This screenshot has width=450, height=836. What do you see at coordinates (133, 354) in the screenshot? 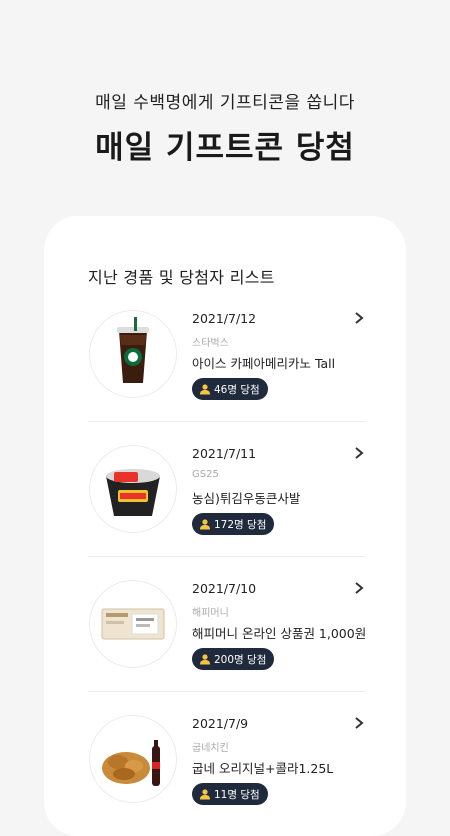
I see `iced-coffee-image` at bounding box center [133, 354].